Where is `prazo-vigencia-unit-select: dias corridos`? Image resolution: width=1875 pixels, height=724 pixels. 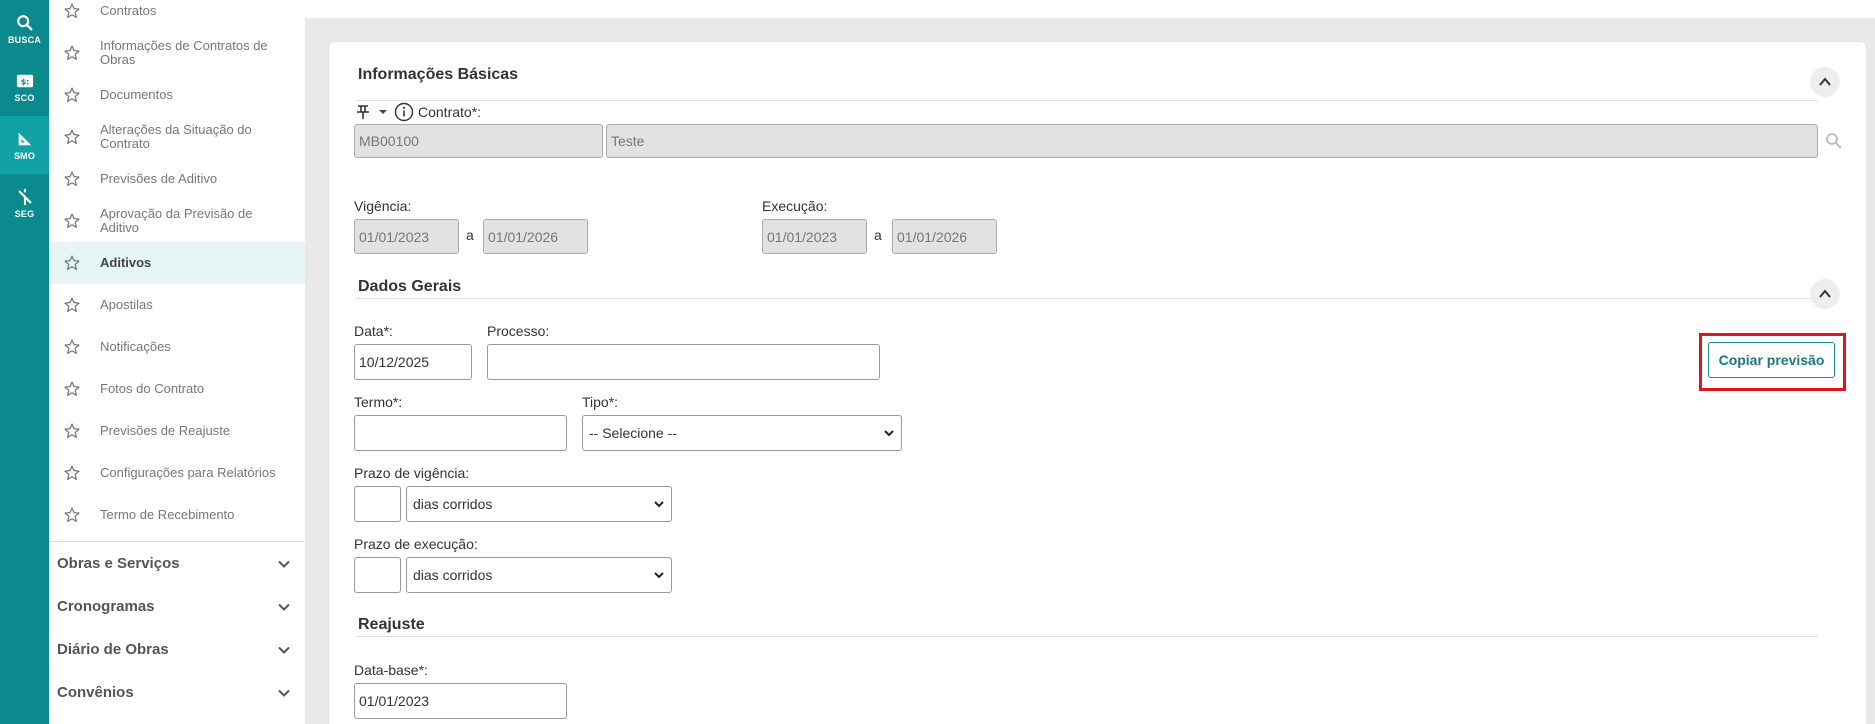
prazo-vigencia-unit-select: dias corridos is located at coordinates (539, 504).